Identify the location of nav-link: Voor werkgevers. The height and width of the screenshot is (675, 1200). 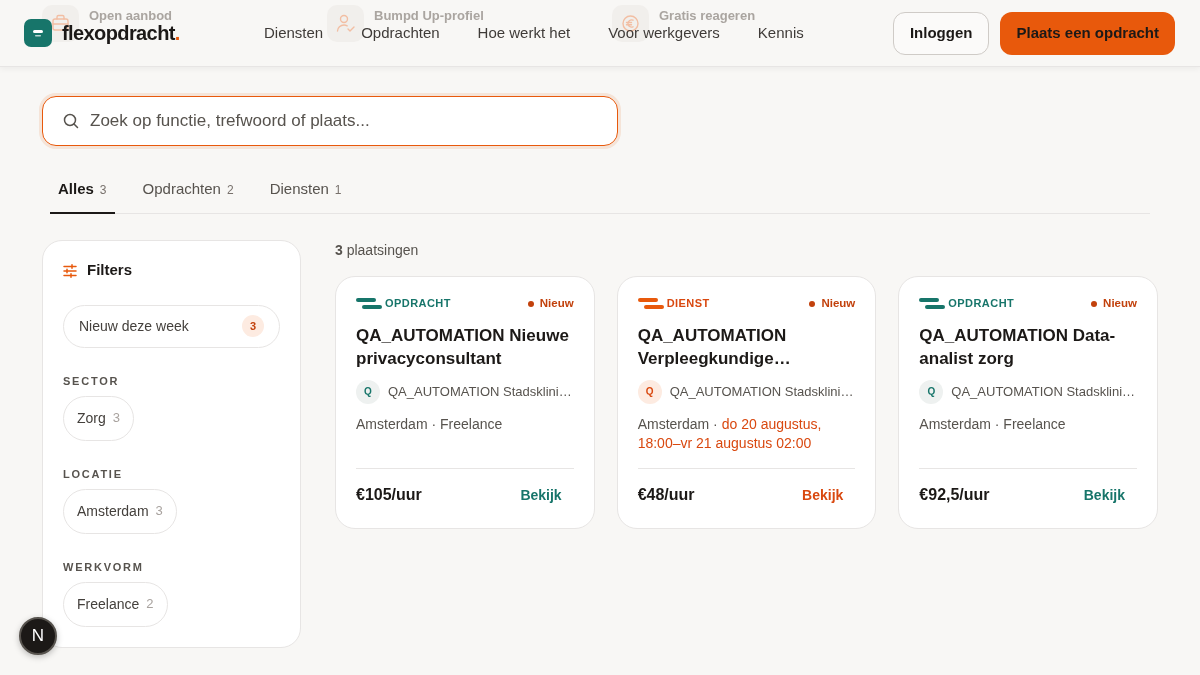
(664, 33).